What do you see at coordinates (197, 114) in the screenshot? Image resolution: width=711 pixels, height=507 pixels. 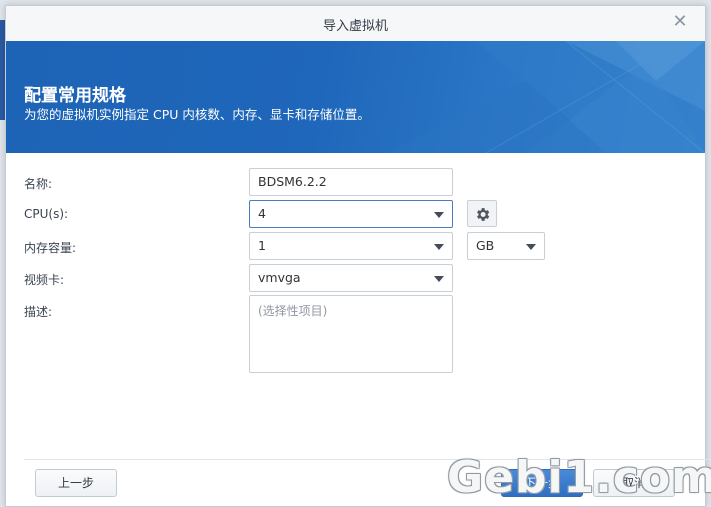 I see `banner-subtitle: 为您的虚拟机实例指定 CPU 内核数、内存、显卡和存储位置。` at bounding box center [197, 114].